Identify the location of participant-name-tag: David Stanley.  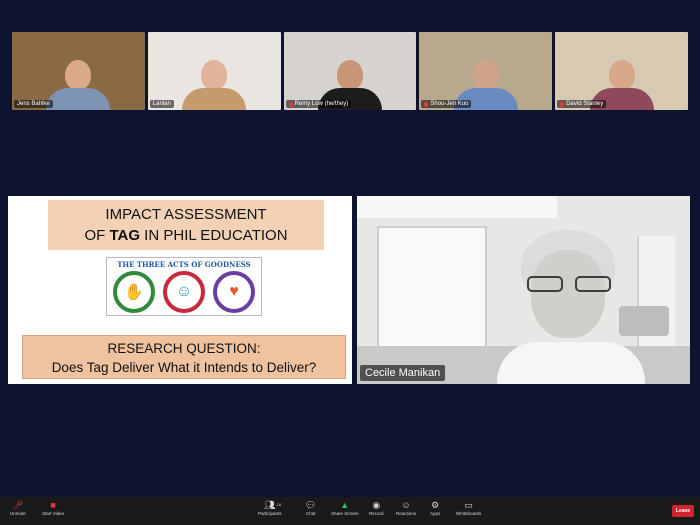
(582, 104).